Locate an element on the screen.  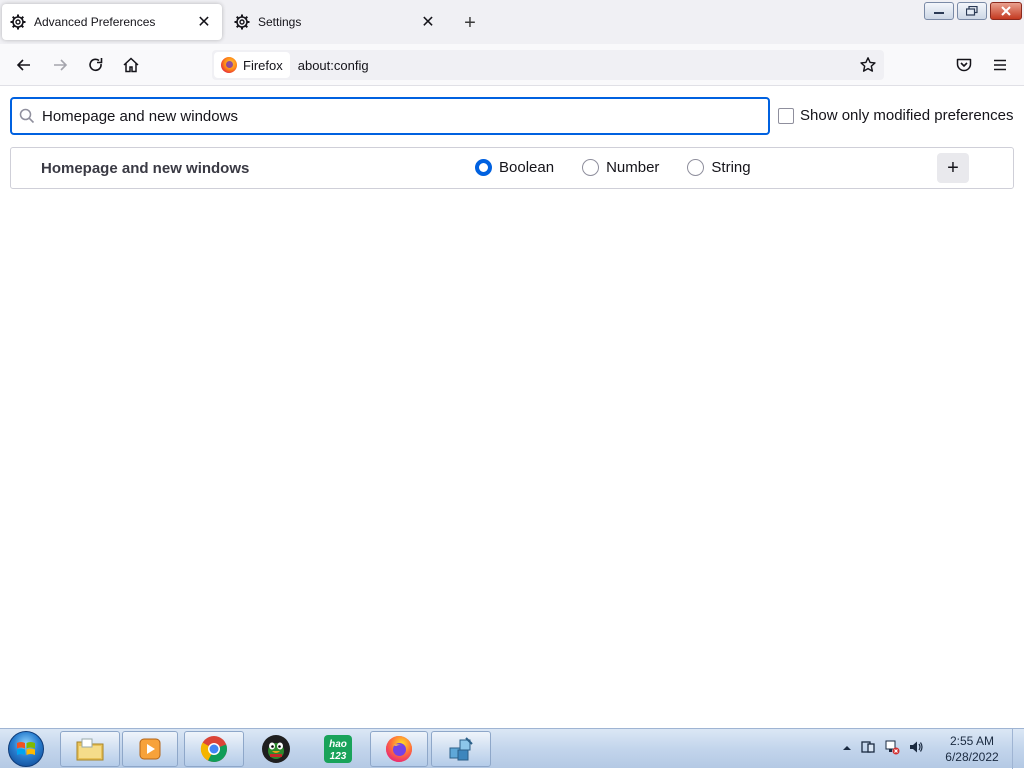
back-arrow-icon is located at coordinates (23, 65).